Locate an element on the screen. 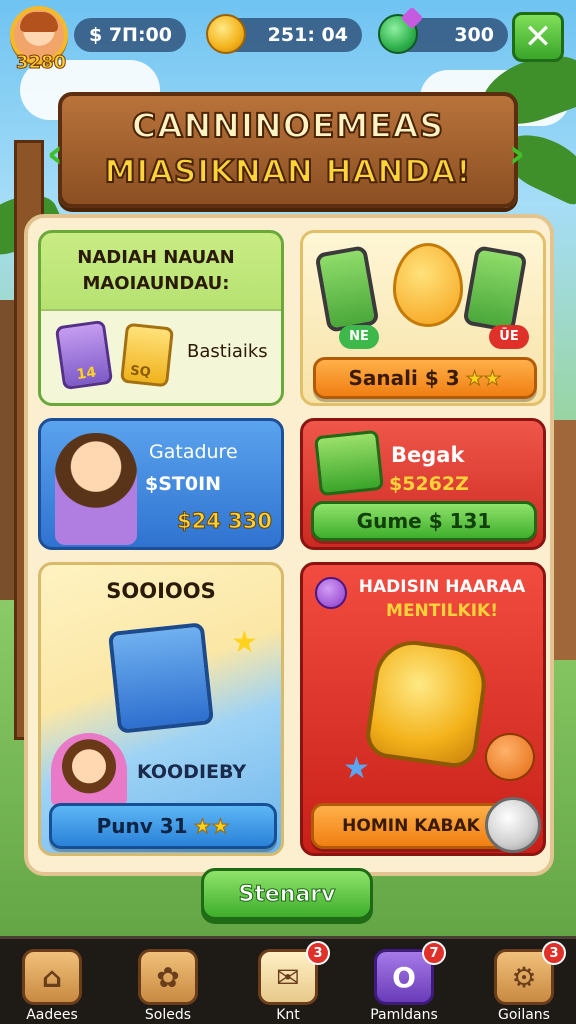 Image resolution: width=576 pixels, height=1024 pixels. box-card: Begak $5262Z Gume $ 131 is located at coordinates (423, 484).